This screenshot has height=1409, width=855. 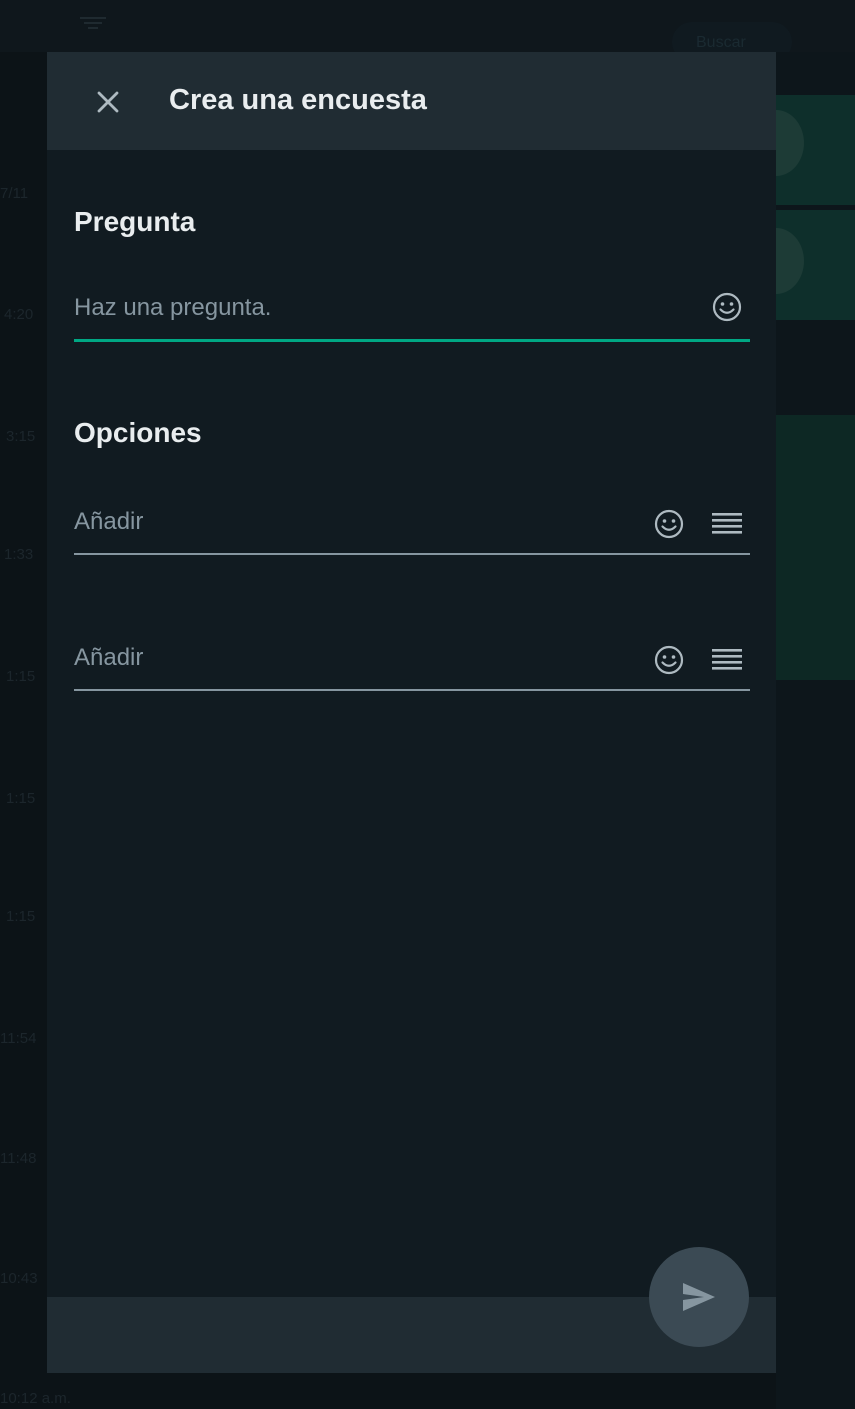 I want to click on chat-time: 4:20, so click(x=19, y=314).